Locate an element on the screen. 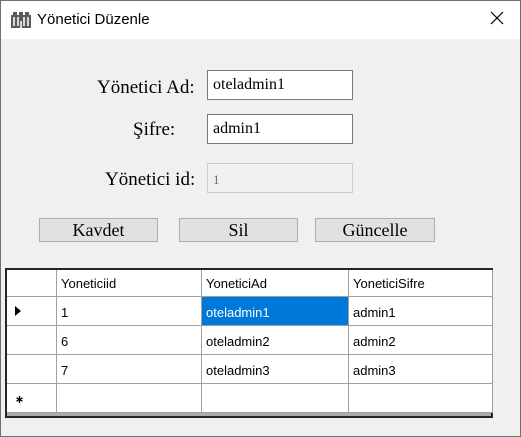  cell-yoneticiid: 1 is located at coordinates (129, 311).